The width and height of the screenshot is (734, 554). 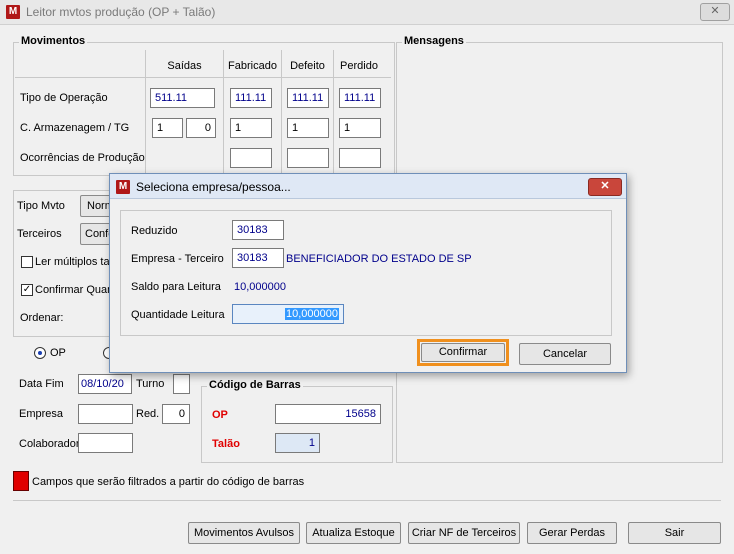 I want to click on armazenagem-saidas-field: 1, so click(x=167, y=128).